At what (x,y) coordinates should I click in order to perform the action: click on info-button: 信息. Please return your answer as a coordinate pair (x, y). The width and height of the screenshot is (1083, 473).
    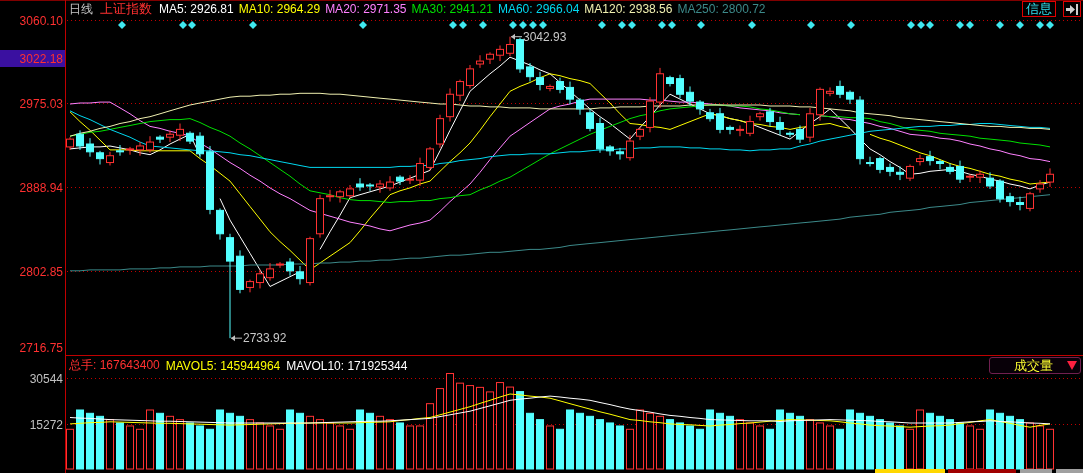
    Looking at the image, I should click on (1039, 9).